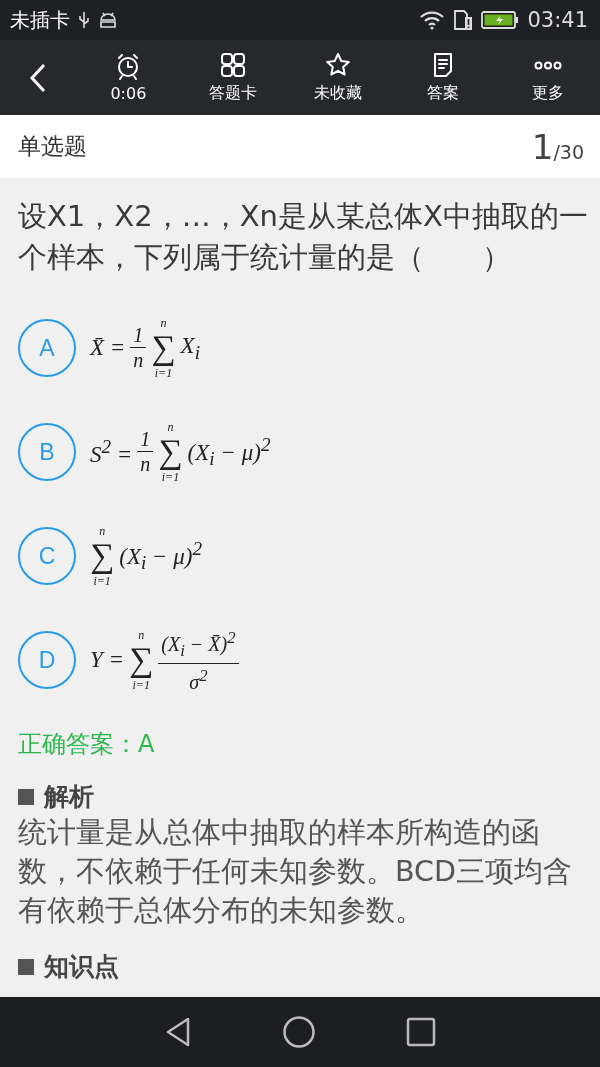 Image resolution: width=600 pixels, height=1067 pixels. Describe the element at coordinates (190, 348) in the screenshot. I see `formula-term: X$_{i}$` at that location.